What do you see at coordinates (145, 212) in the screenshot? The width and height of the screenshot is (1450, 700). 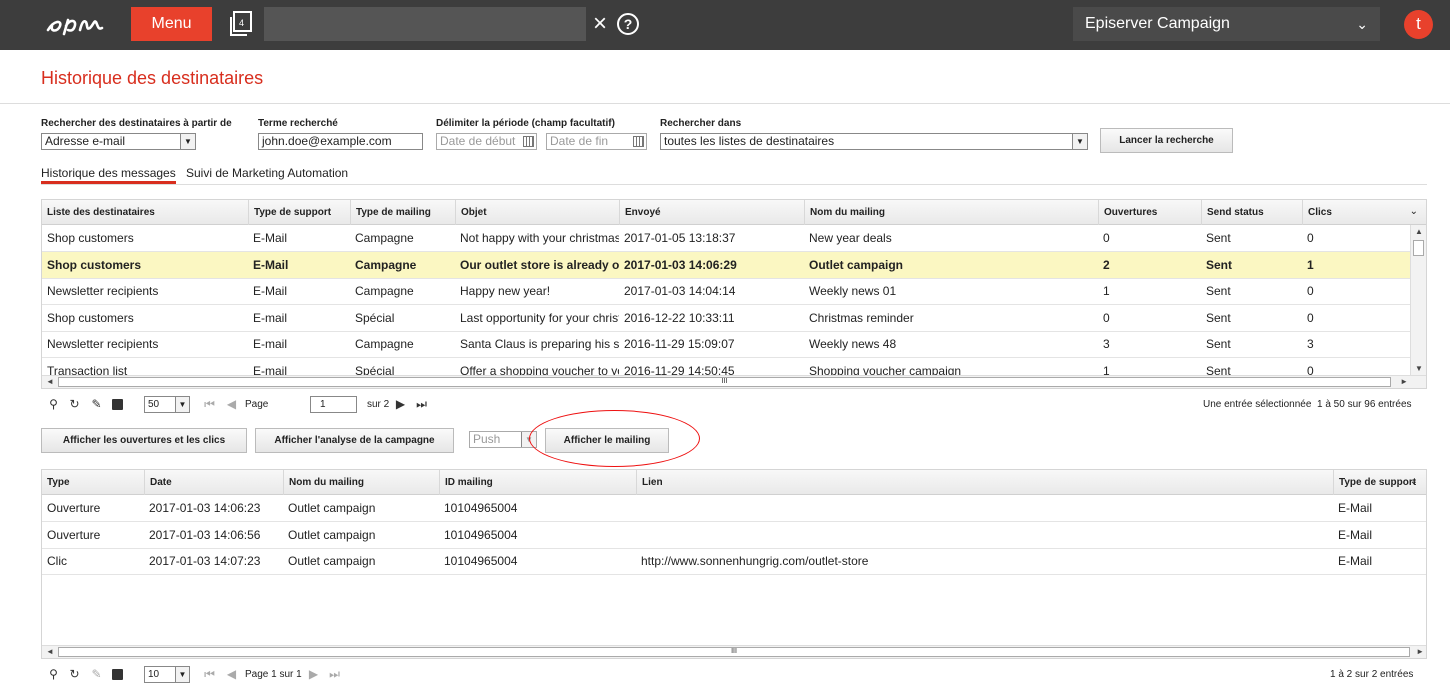 I see `column-header: Liste des destinataires` at bounding box center [145, 212].